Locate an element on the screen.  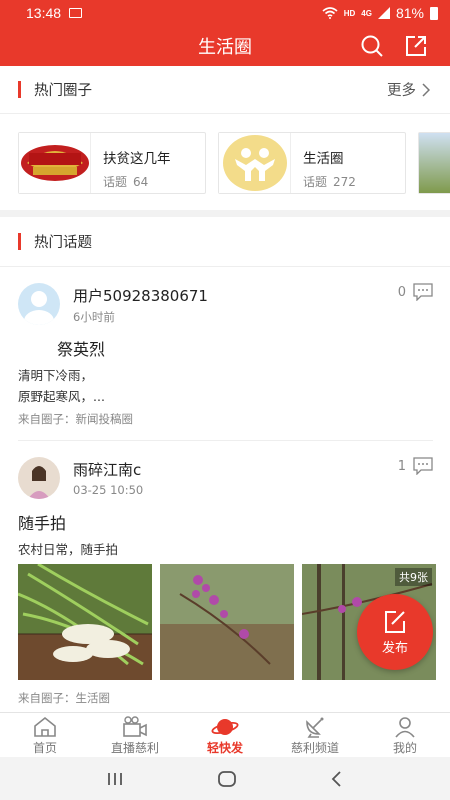
user-icon is located at coordinates (405, 727).